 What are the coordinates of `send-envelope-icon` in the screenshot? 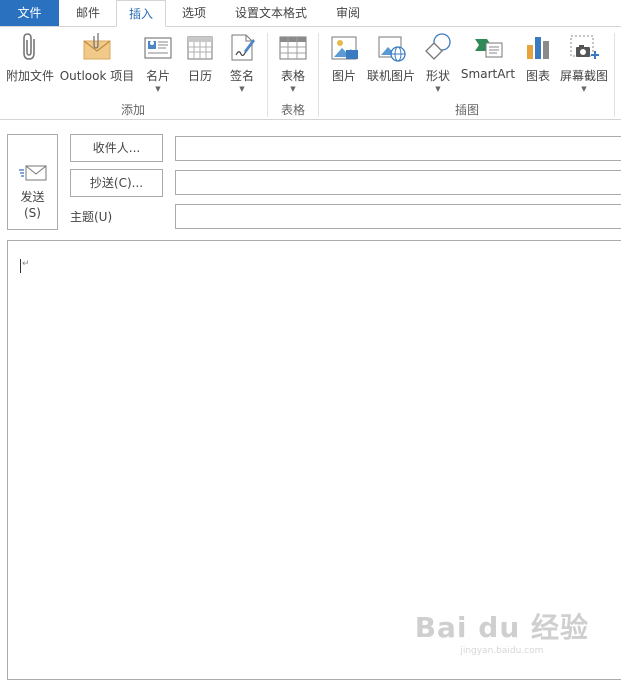 It's located at (32, 173).